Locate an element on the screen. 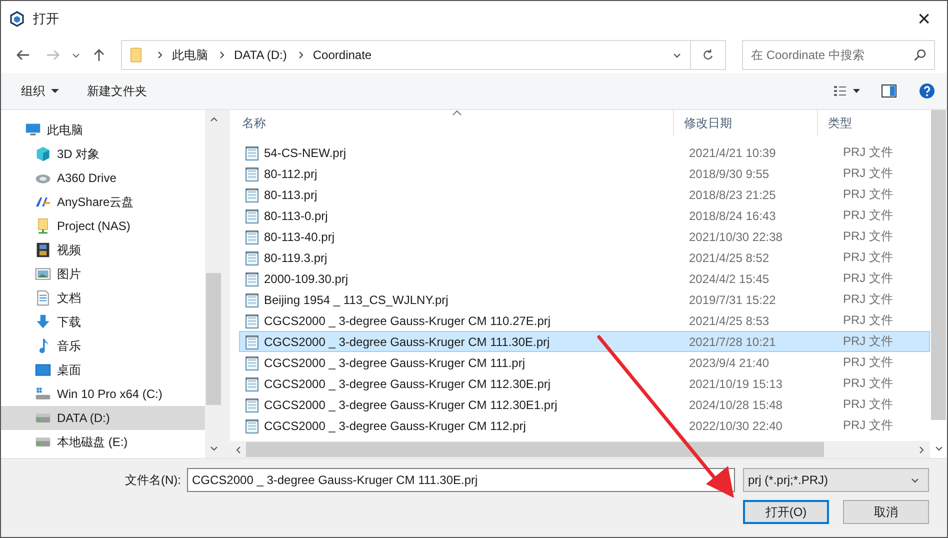  new-folder-button: 新建文件夹 is located at coordinates (117, 91).